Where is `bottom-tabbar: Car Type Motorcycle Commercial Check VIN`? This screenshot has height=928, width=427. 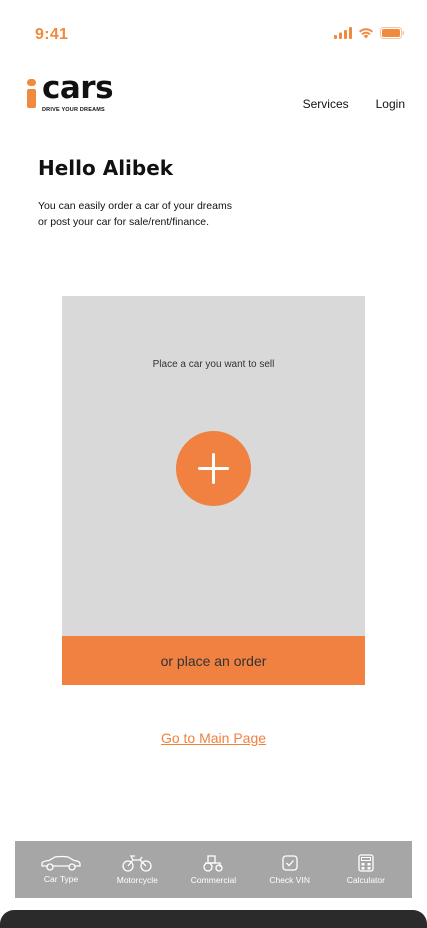 bottom-tabbar: Car Type Motorcycle Commercial Check VIN is located at coordinates (213, 869).